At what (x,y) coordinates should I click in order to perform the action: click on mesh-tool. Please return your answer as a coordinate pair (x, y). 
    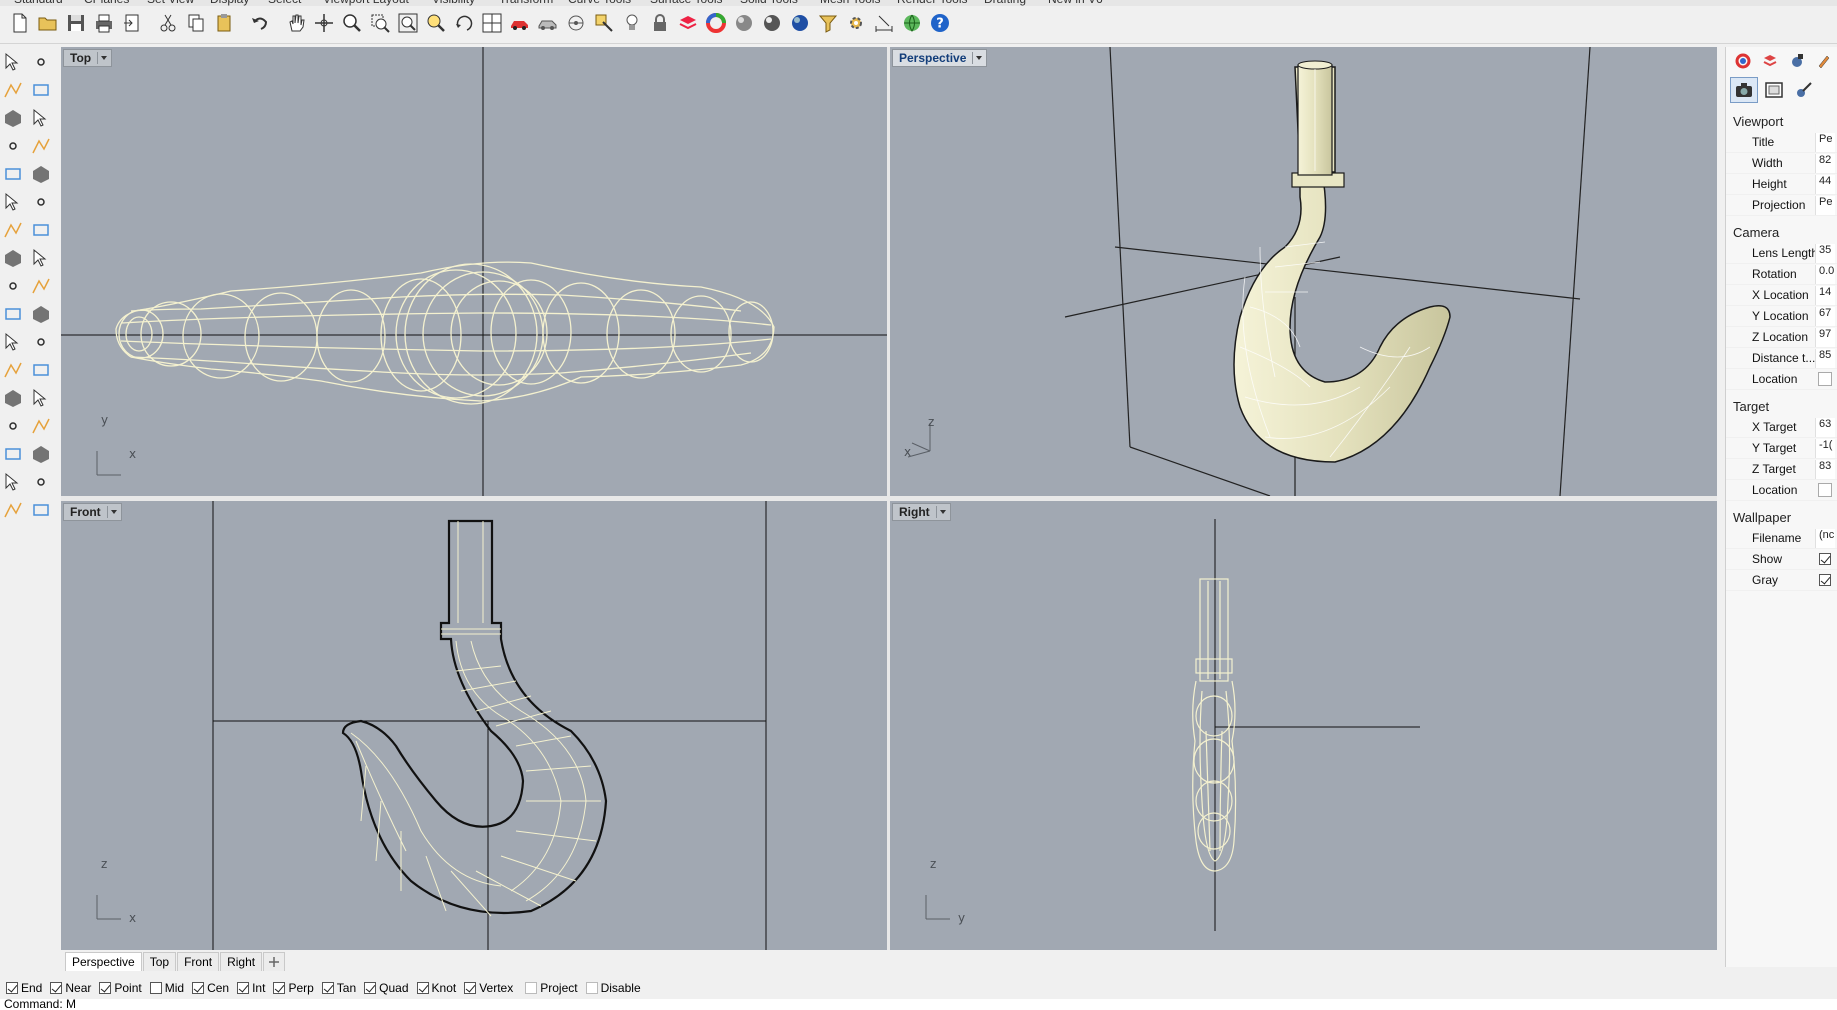
    Looking at the image, I should click on (13, 371).